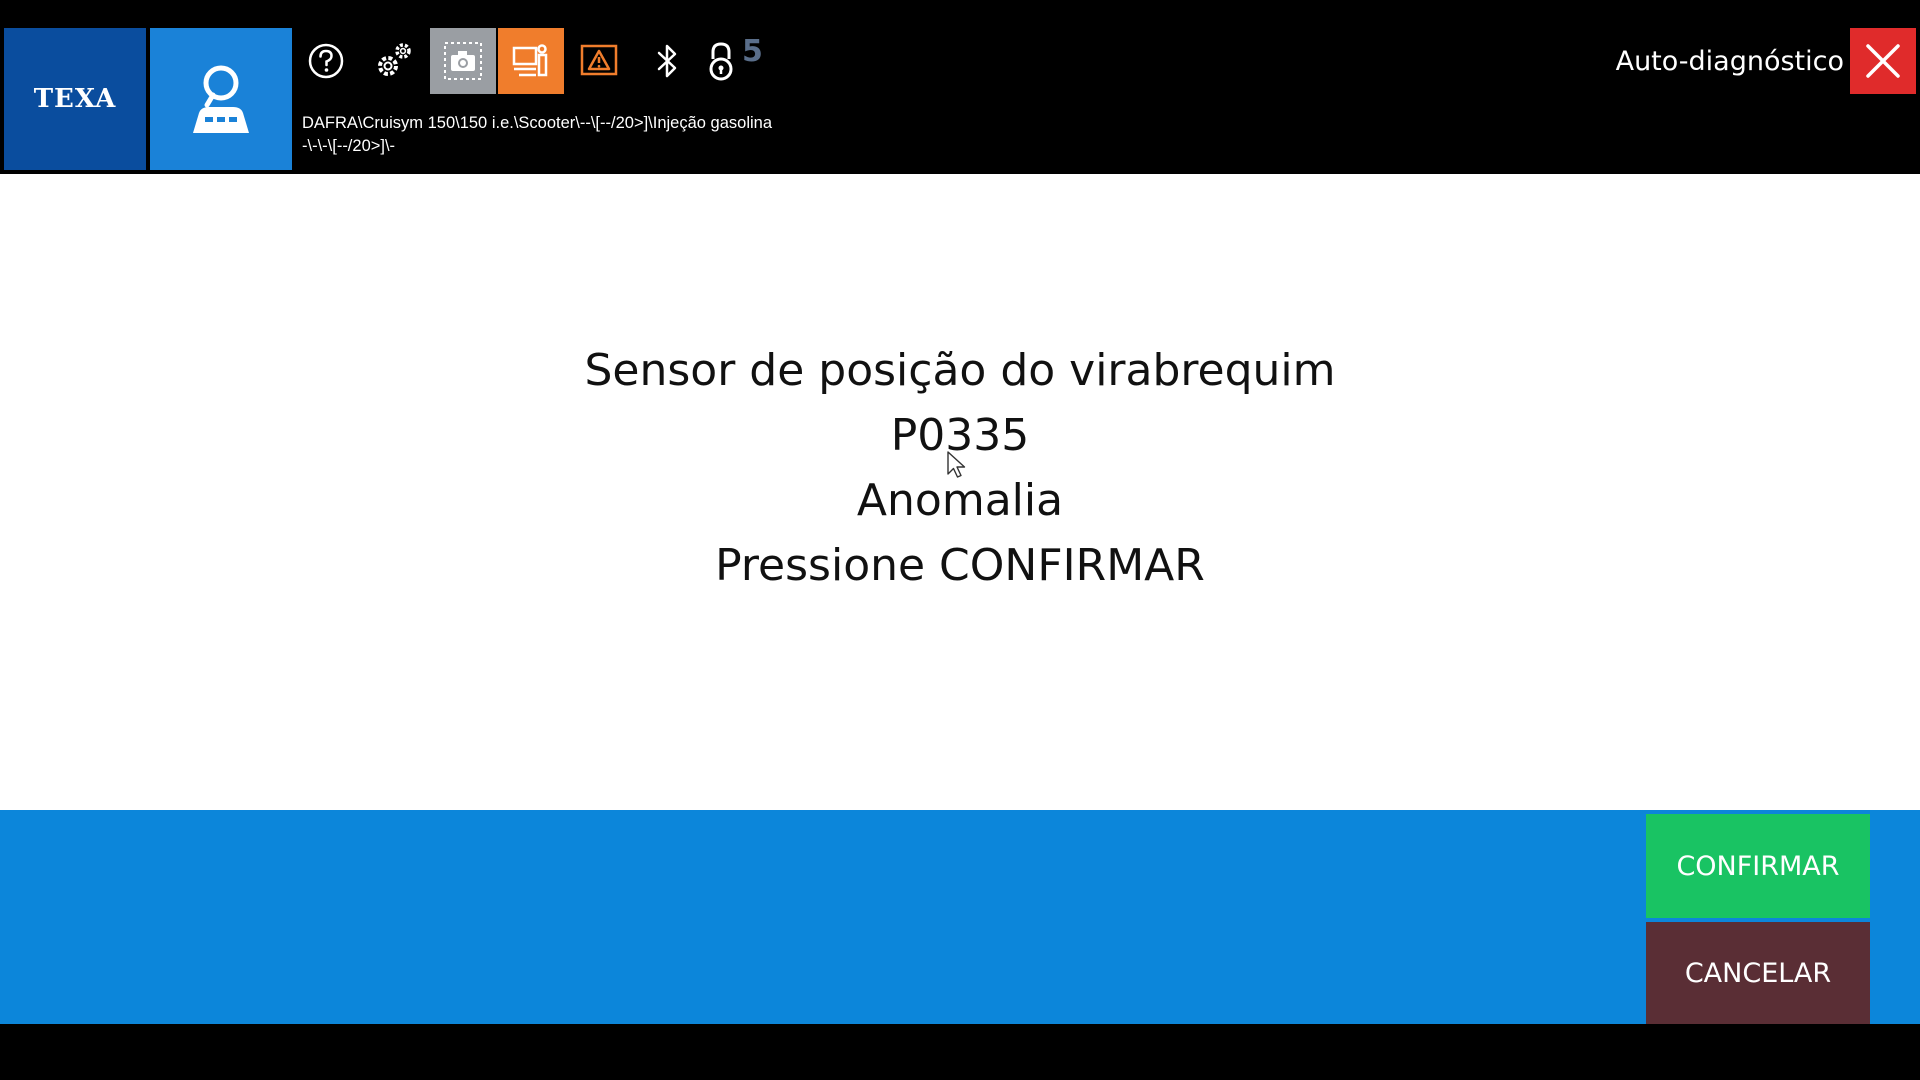 This screenshot has width=1920, height=1080. Describe the element at coordinates (667, 61) in the screenshot. I see `bluetooth-icon` at that location.